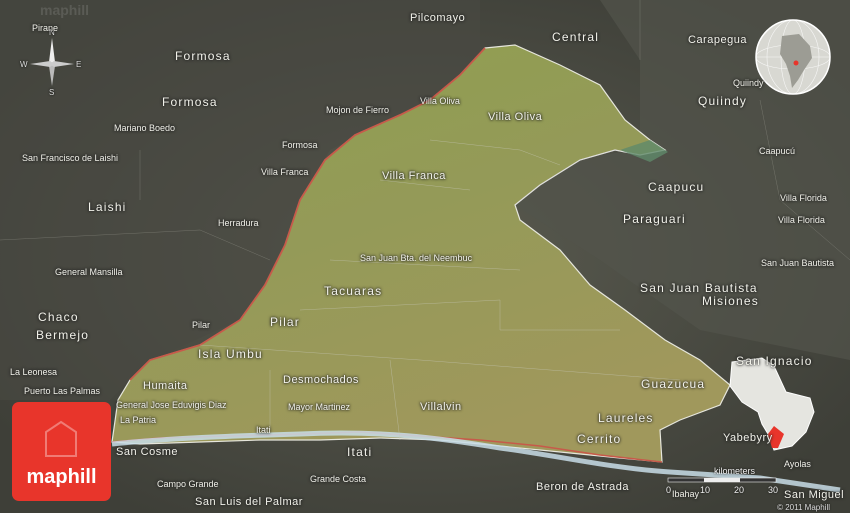  I want to click on place-label: Carapegua, so click(717, 40).